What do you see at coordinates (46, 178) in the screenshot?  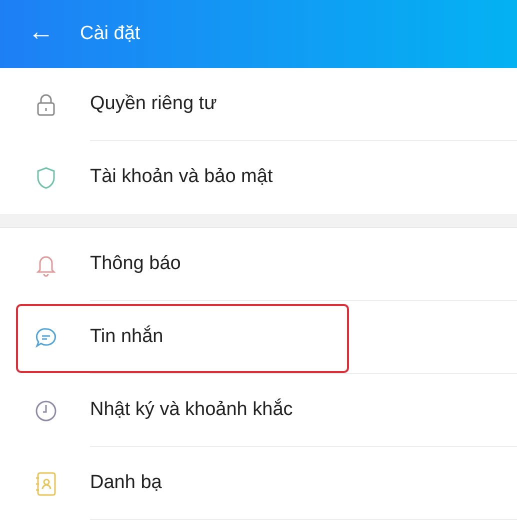 I see `shield-icon` at bounding box center [46, 178].